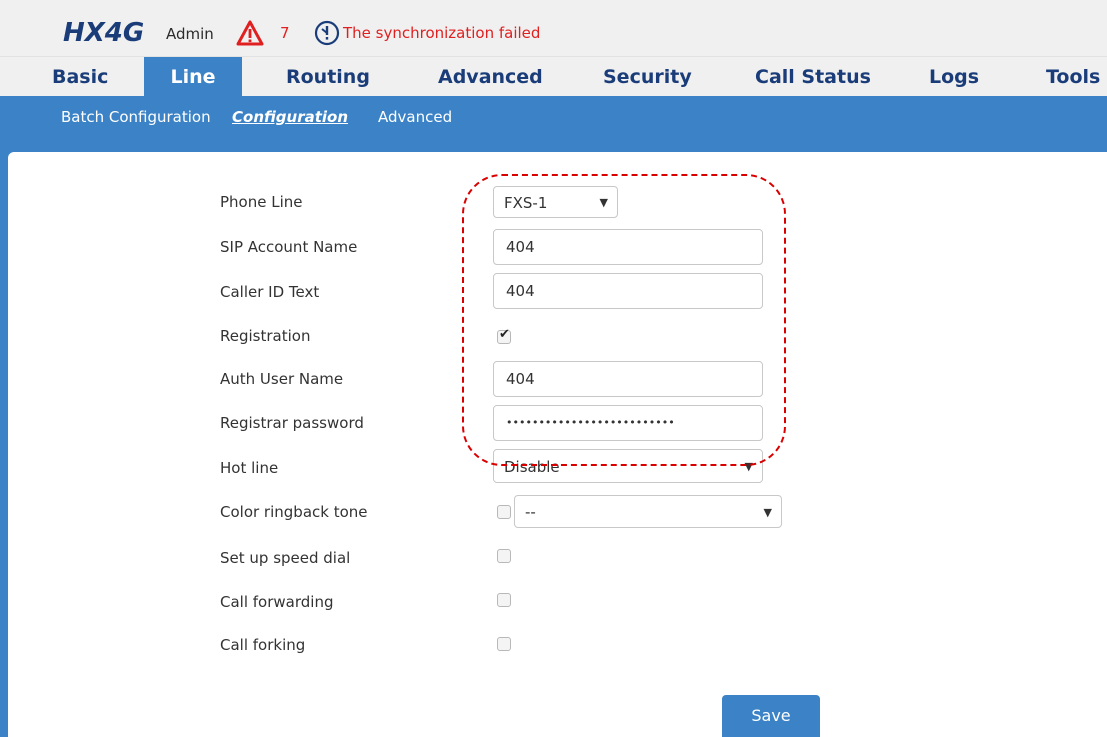  Describe the element at coordinates (490, 77) in the screenshot. I see `nav-advanced: Advanced` at that location.